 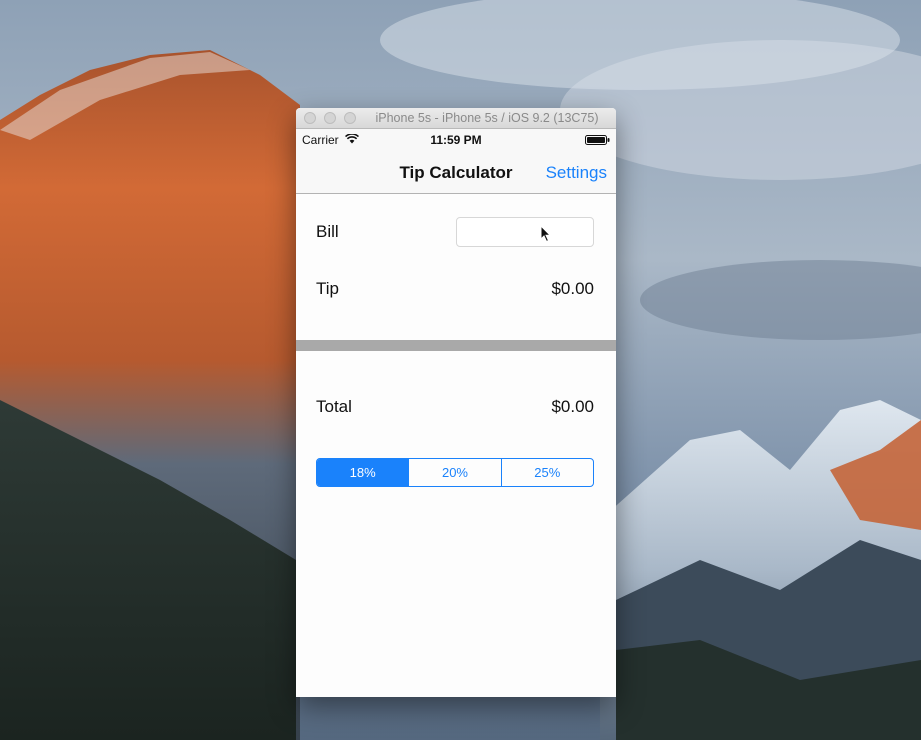 I want to click on status-bar: Carrier 11:59 PM, so click(x=456, y=140).